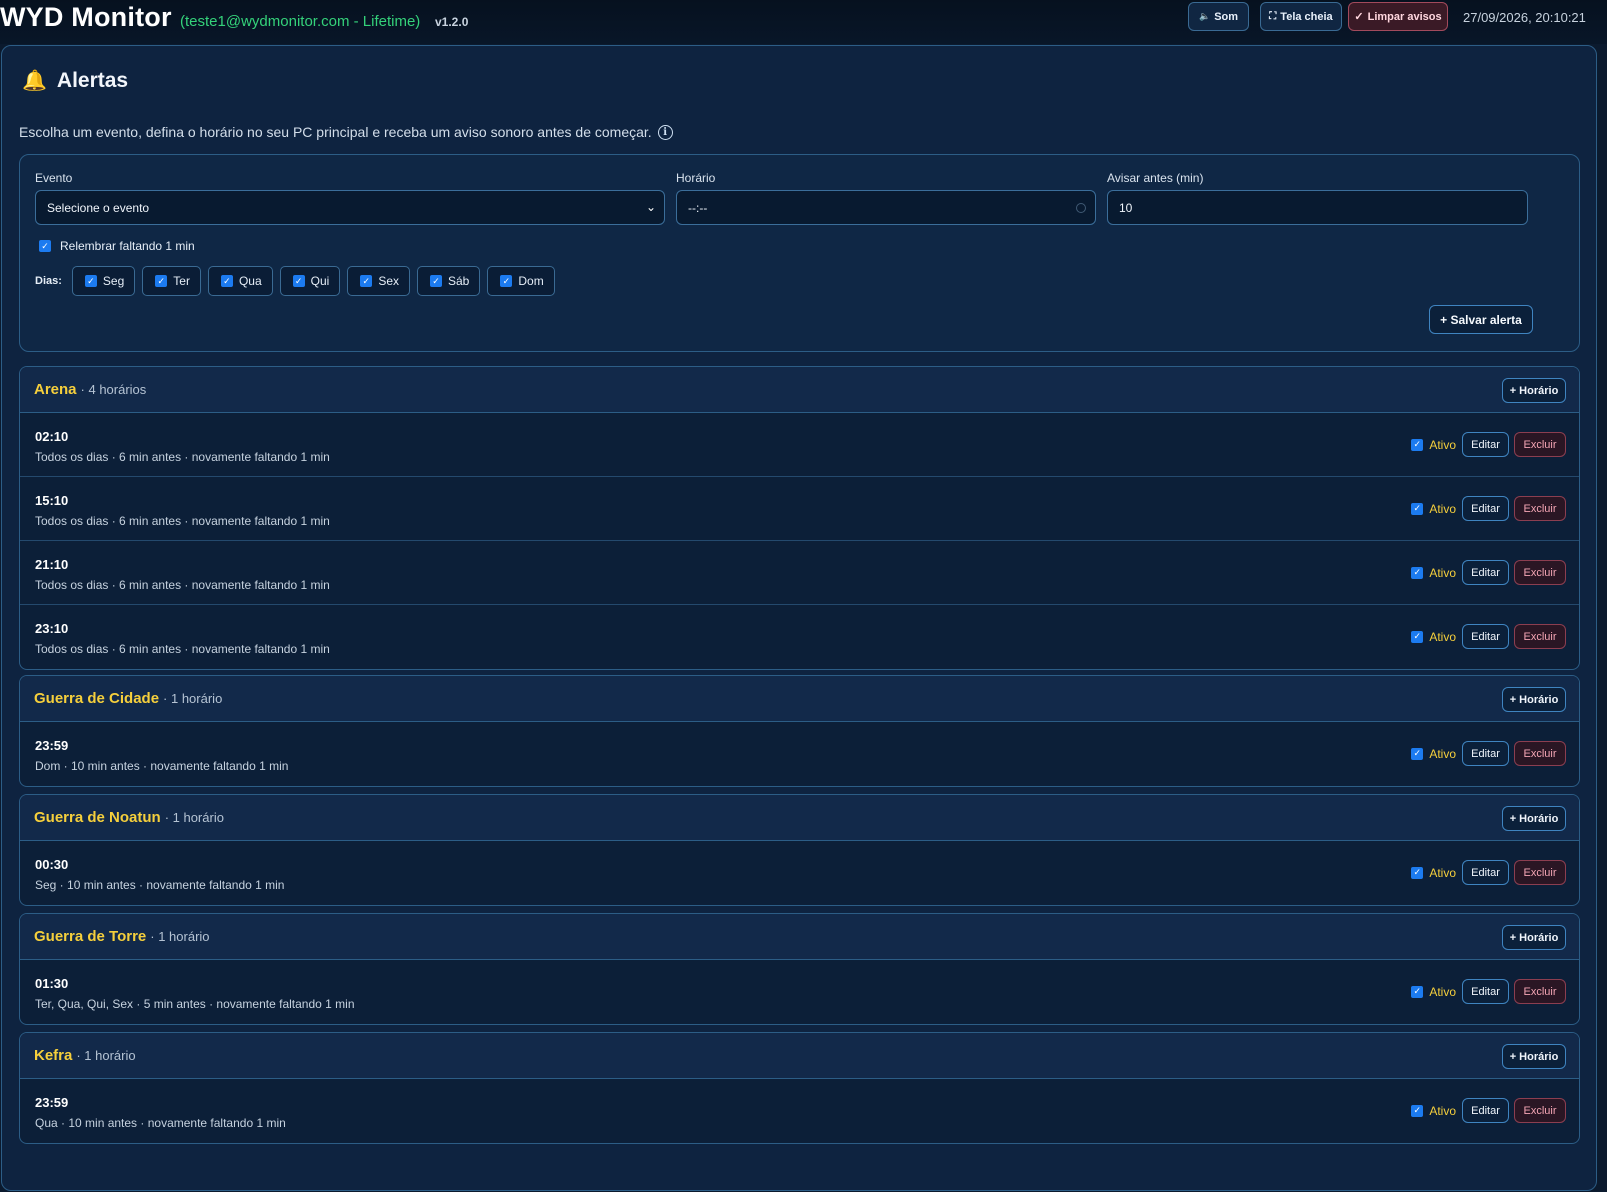 The height and width of the screenshot is (1192, 1607). I want to click on sound-button: 🔈 Som, so click(1218, 16).